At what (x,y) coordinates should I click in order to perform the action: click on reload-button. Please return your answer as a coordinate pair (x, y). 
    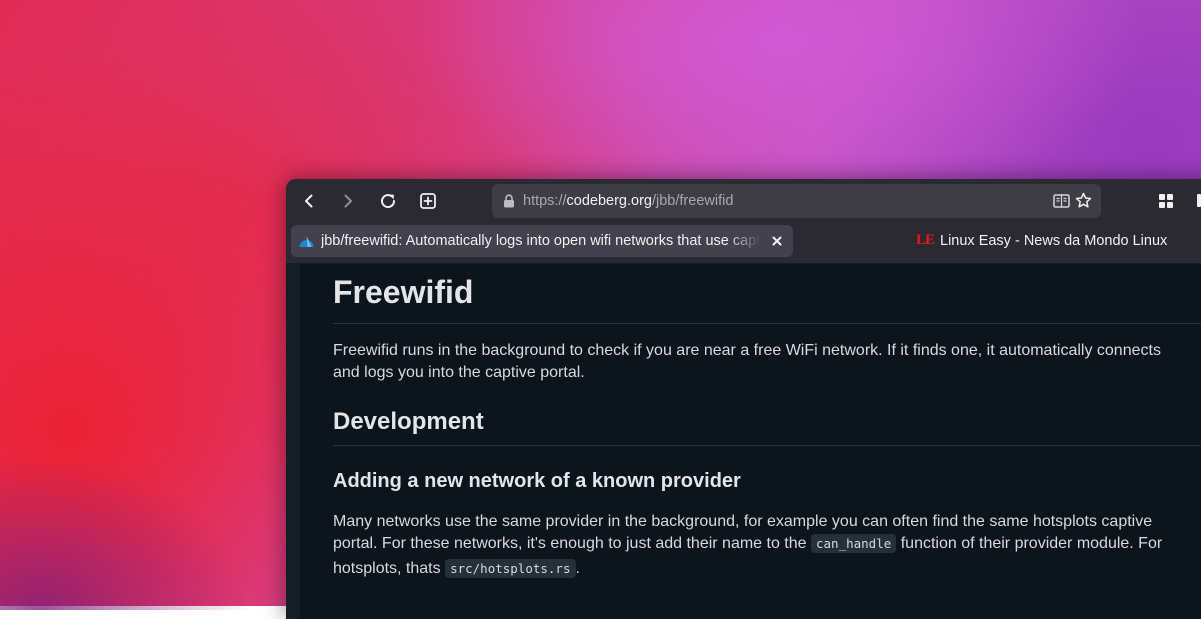
    Looking at the image, I should click on (388, 201).